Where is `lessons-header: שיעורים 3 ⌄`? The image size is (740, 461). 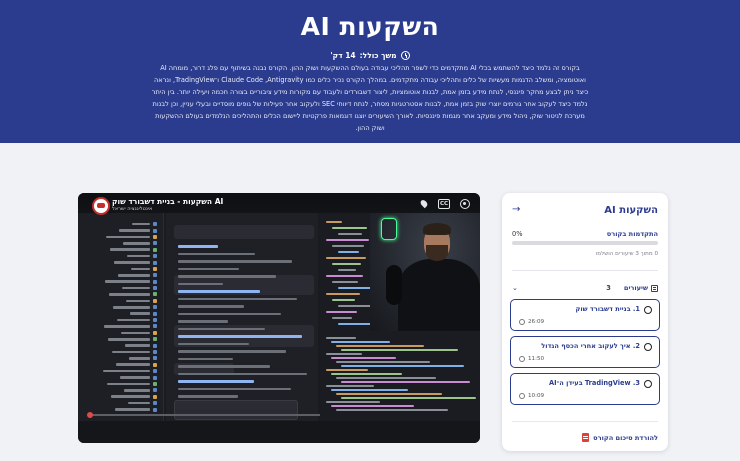
lessons-header: שיעורים 3 ⌄ is located at coordinates (585, 288).